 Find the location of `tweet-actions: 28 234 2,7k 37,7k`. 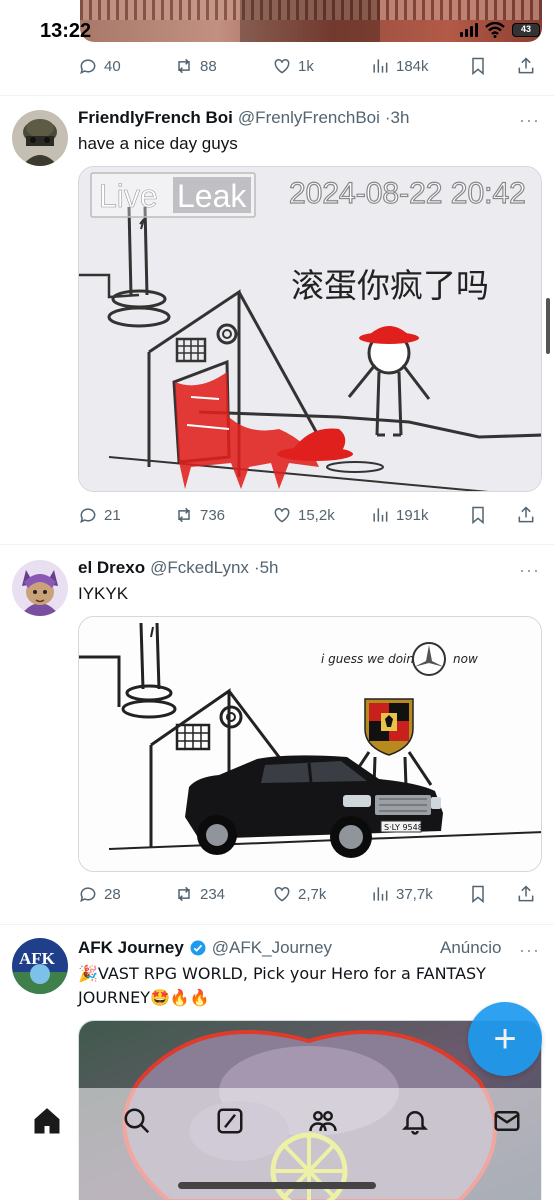

tweet-actions: 28 234 2,7k 37,7k is located at coordinates (308, 894).